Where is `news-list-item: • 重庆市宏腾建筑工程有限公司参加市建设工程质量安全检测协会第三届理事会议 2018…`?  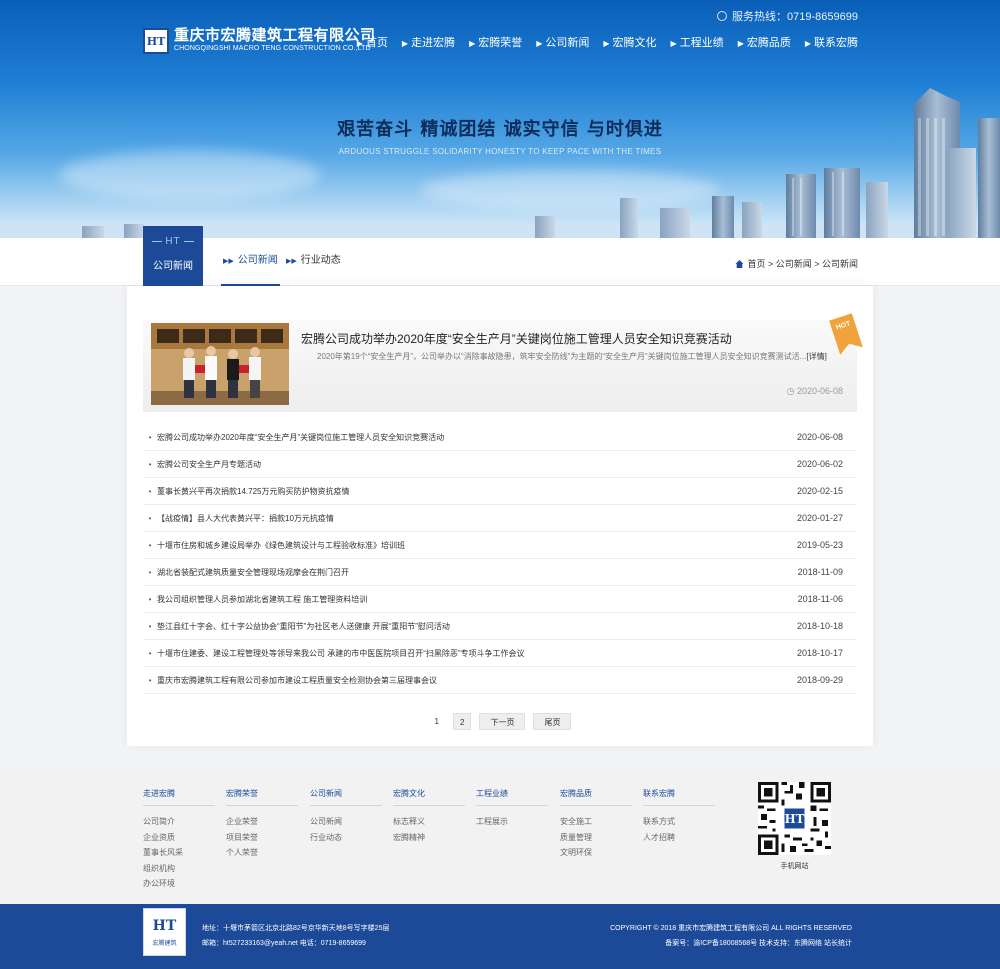
news-list-item: • 重庆市宏腾建筑工程有限公司参加市建设工程质量安全检测协会第三届理事会议 2018… is located at coordinates (500, 680).